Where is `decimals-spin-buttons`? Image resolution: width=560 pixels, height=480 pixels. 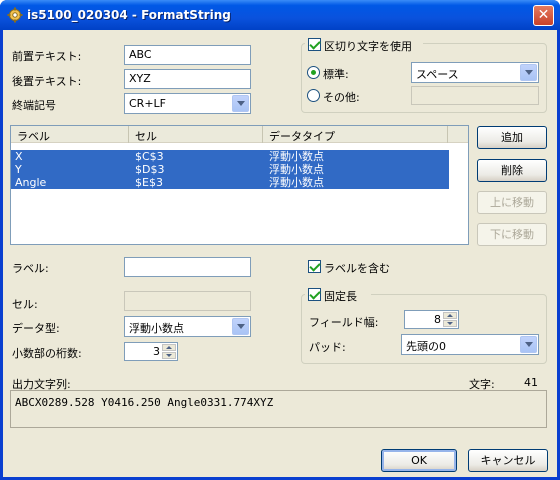 decimals-spin-buttons is located at coordinates (169, 351).